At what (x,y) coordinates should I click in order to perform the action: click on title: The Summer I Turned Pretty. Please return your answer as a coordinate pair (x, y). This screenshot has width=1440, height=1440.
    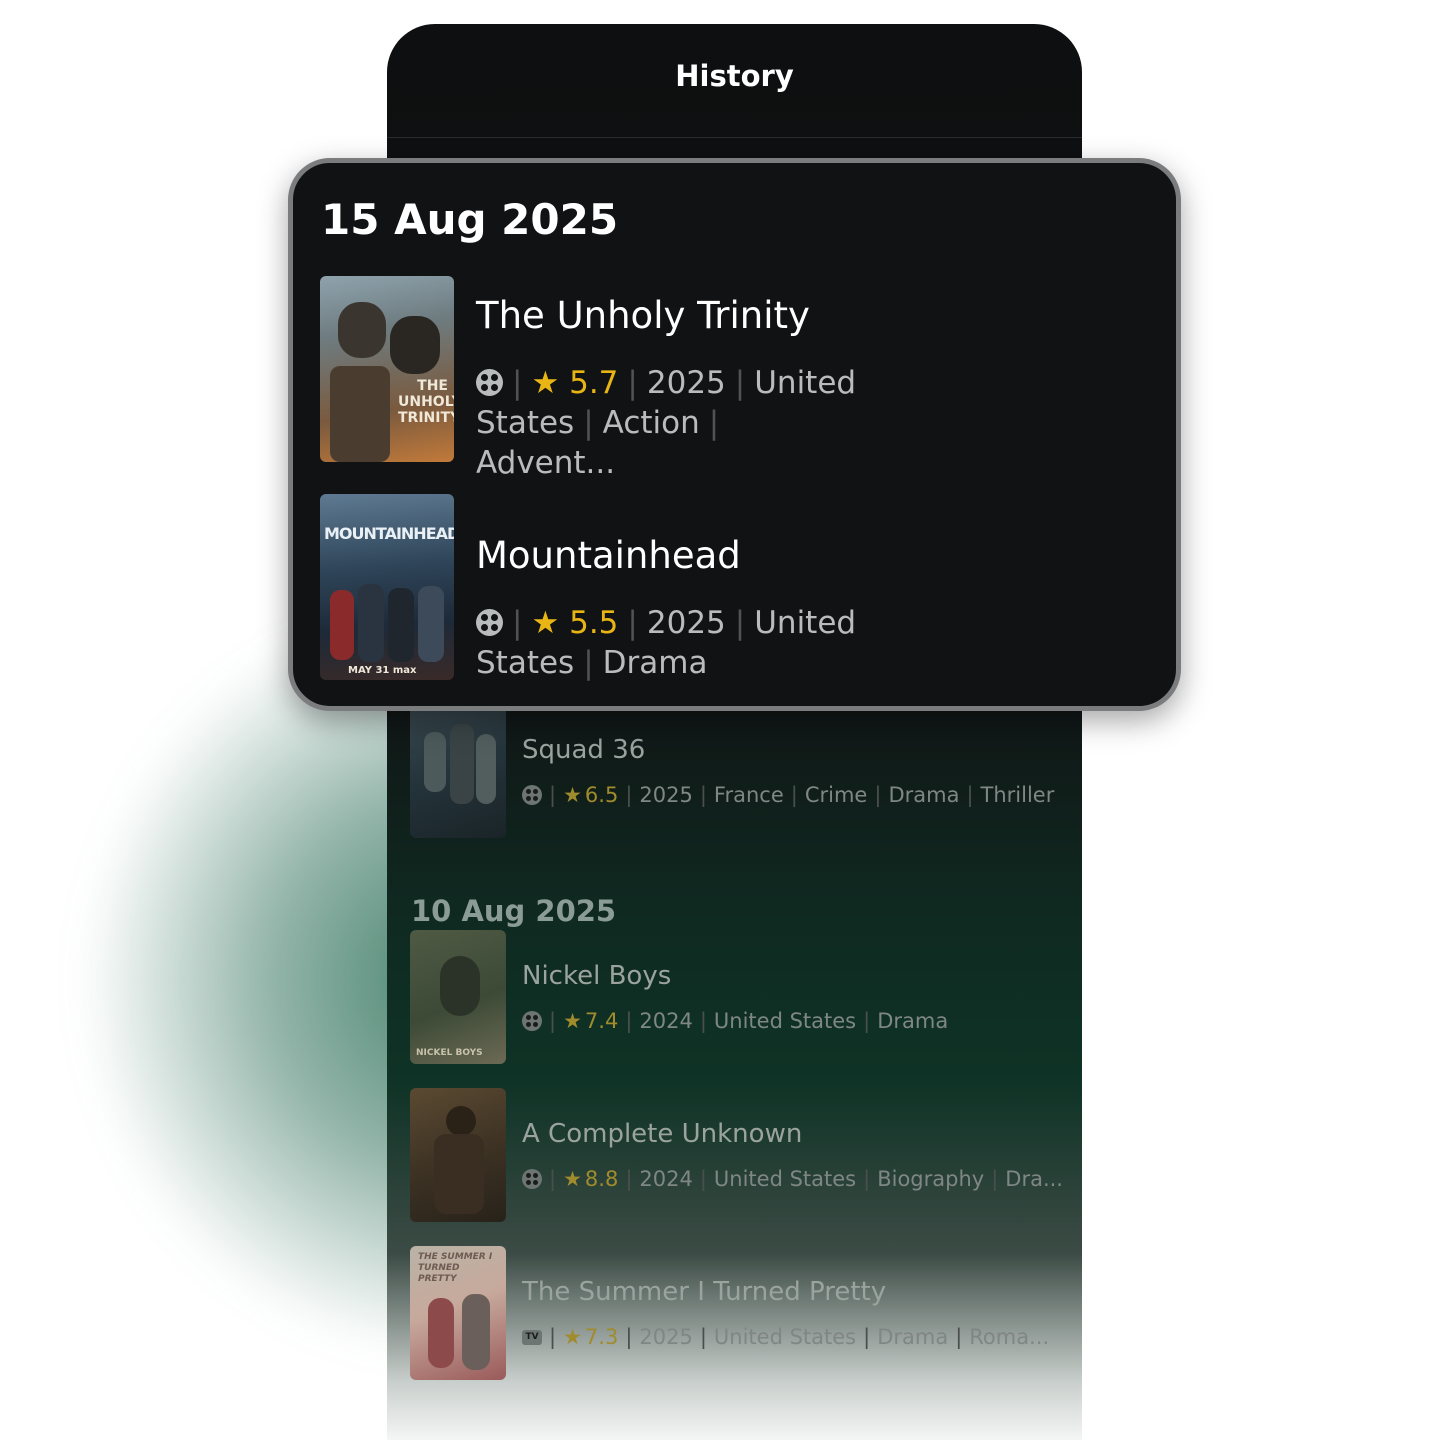
    Looking at the image, I should click on (704, 1292).